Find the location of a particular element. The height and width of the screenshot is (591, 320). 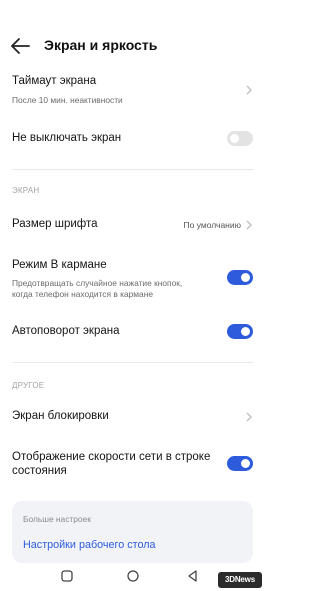

row-keep-screen-on-title: Не выключать экран is located at coordinates (67, 138).